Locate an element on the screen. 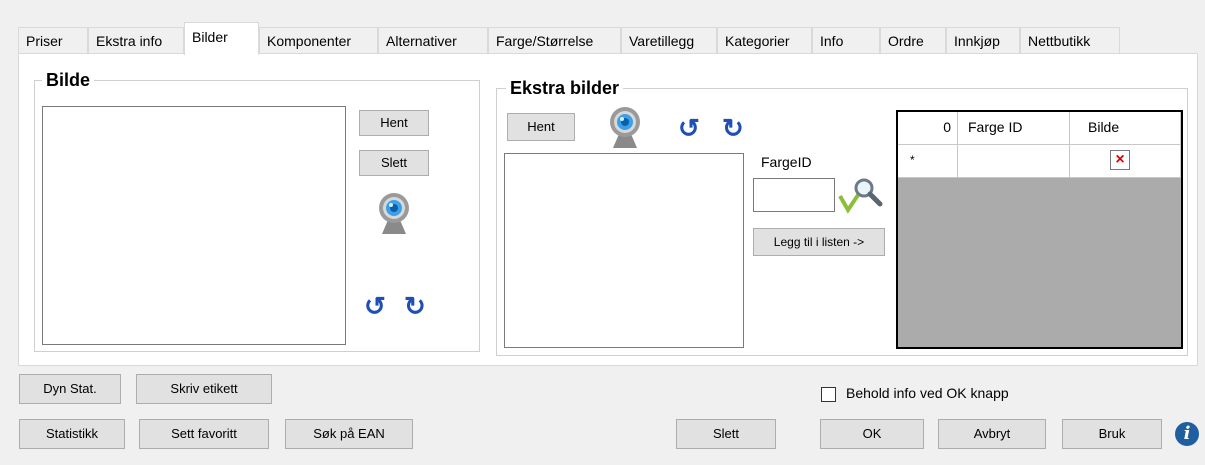  grid-cell-bilde: × is located at coordinates (1125, 161).